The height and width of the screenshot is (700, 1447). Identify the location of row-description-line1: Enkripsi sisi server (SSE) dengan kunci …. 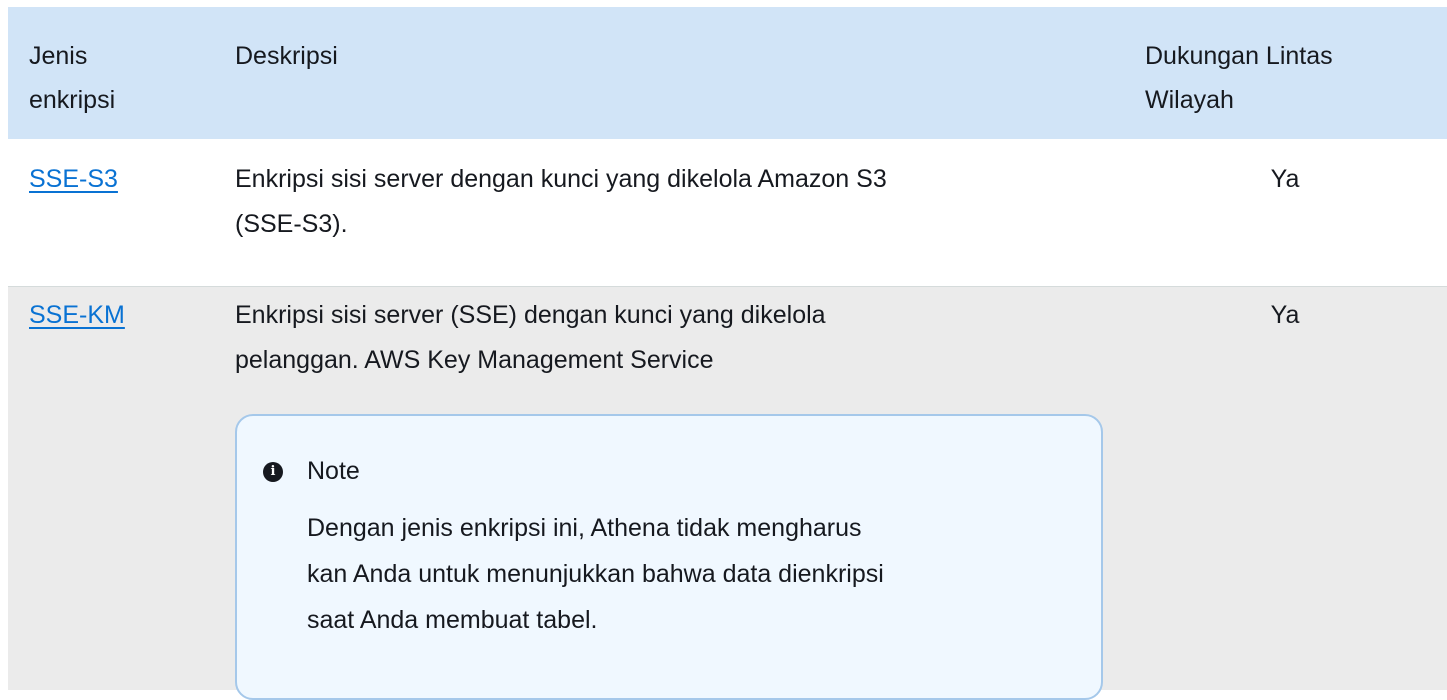
(530, 315).